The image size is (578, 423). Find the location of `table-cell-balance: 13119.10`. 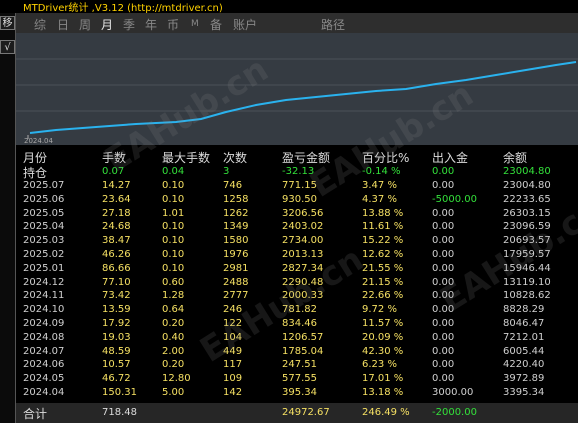

table-cell-balance: 13119.10 is located at coordinates (527, 282).